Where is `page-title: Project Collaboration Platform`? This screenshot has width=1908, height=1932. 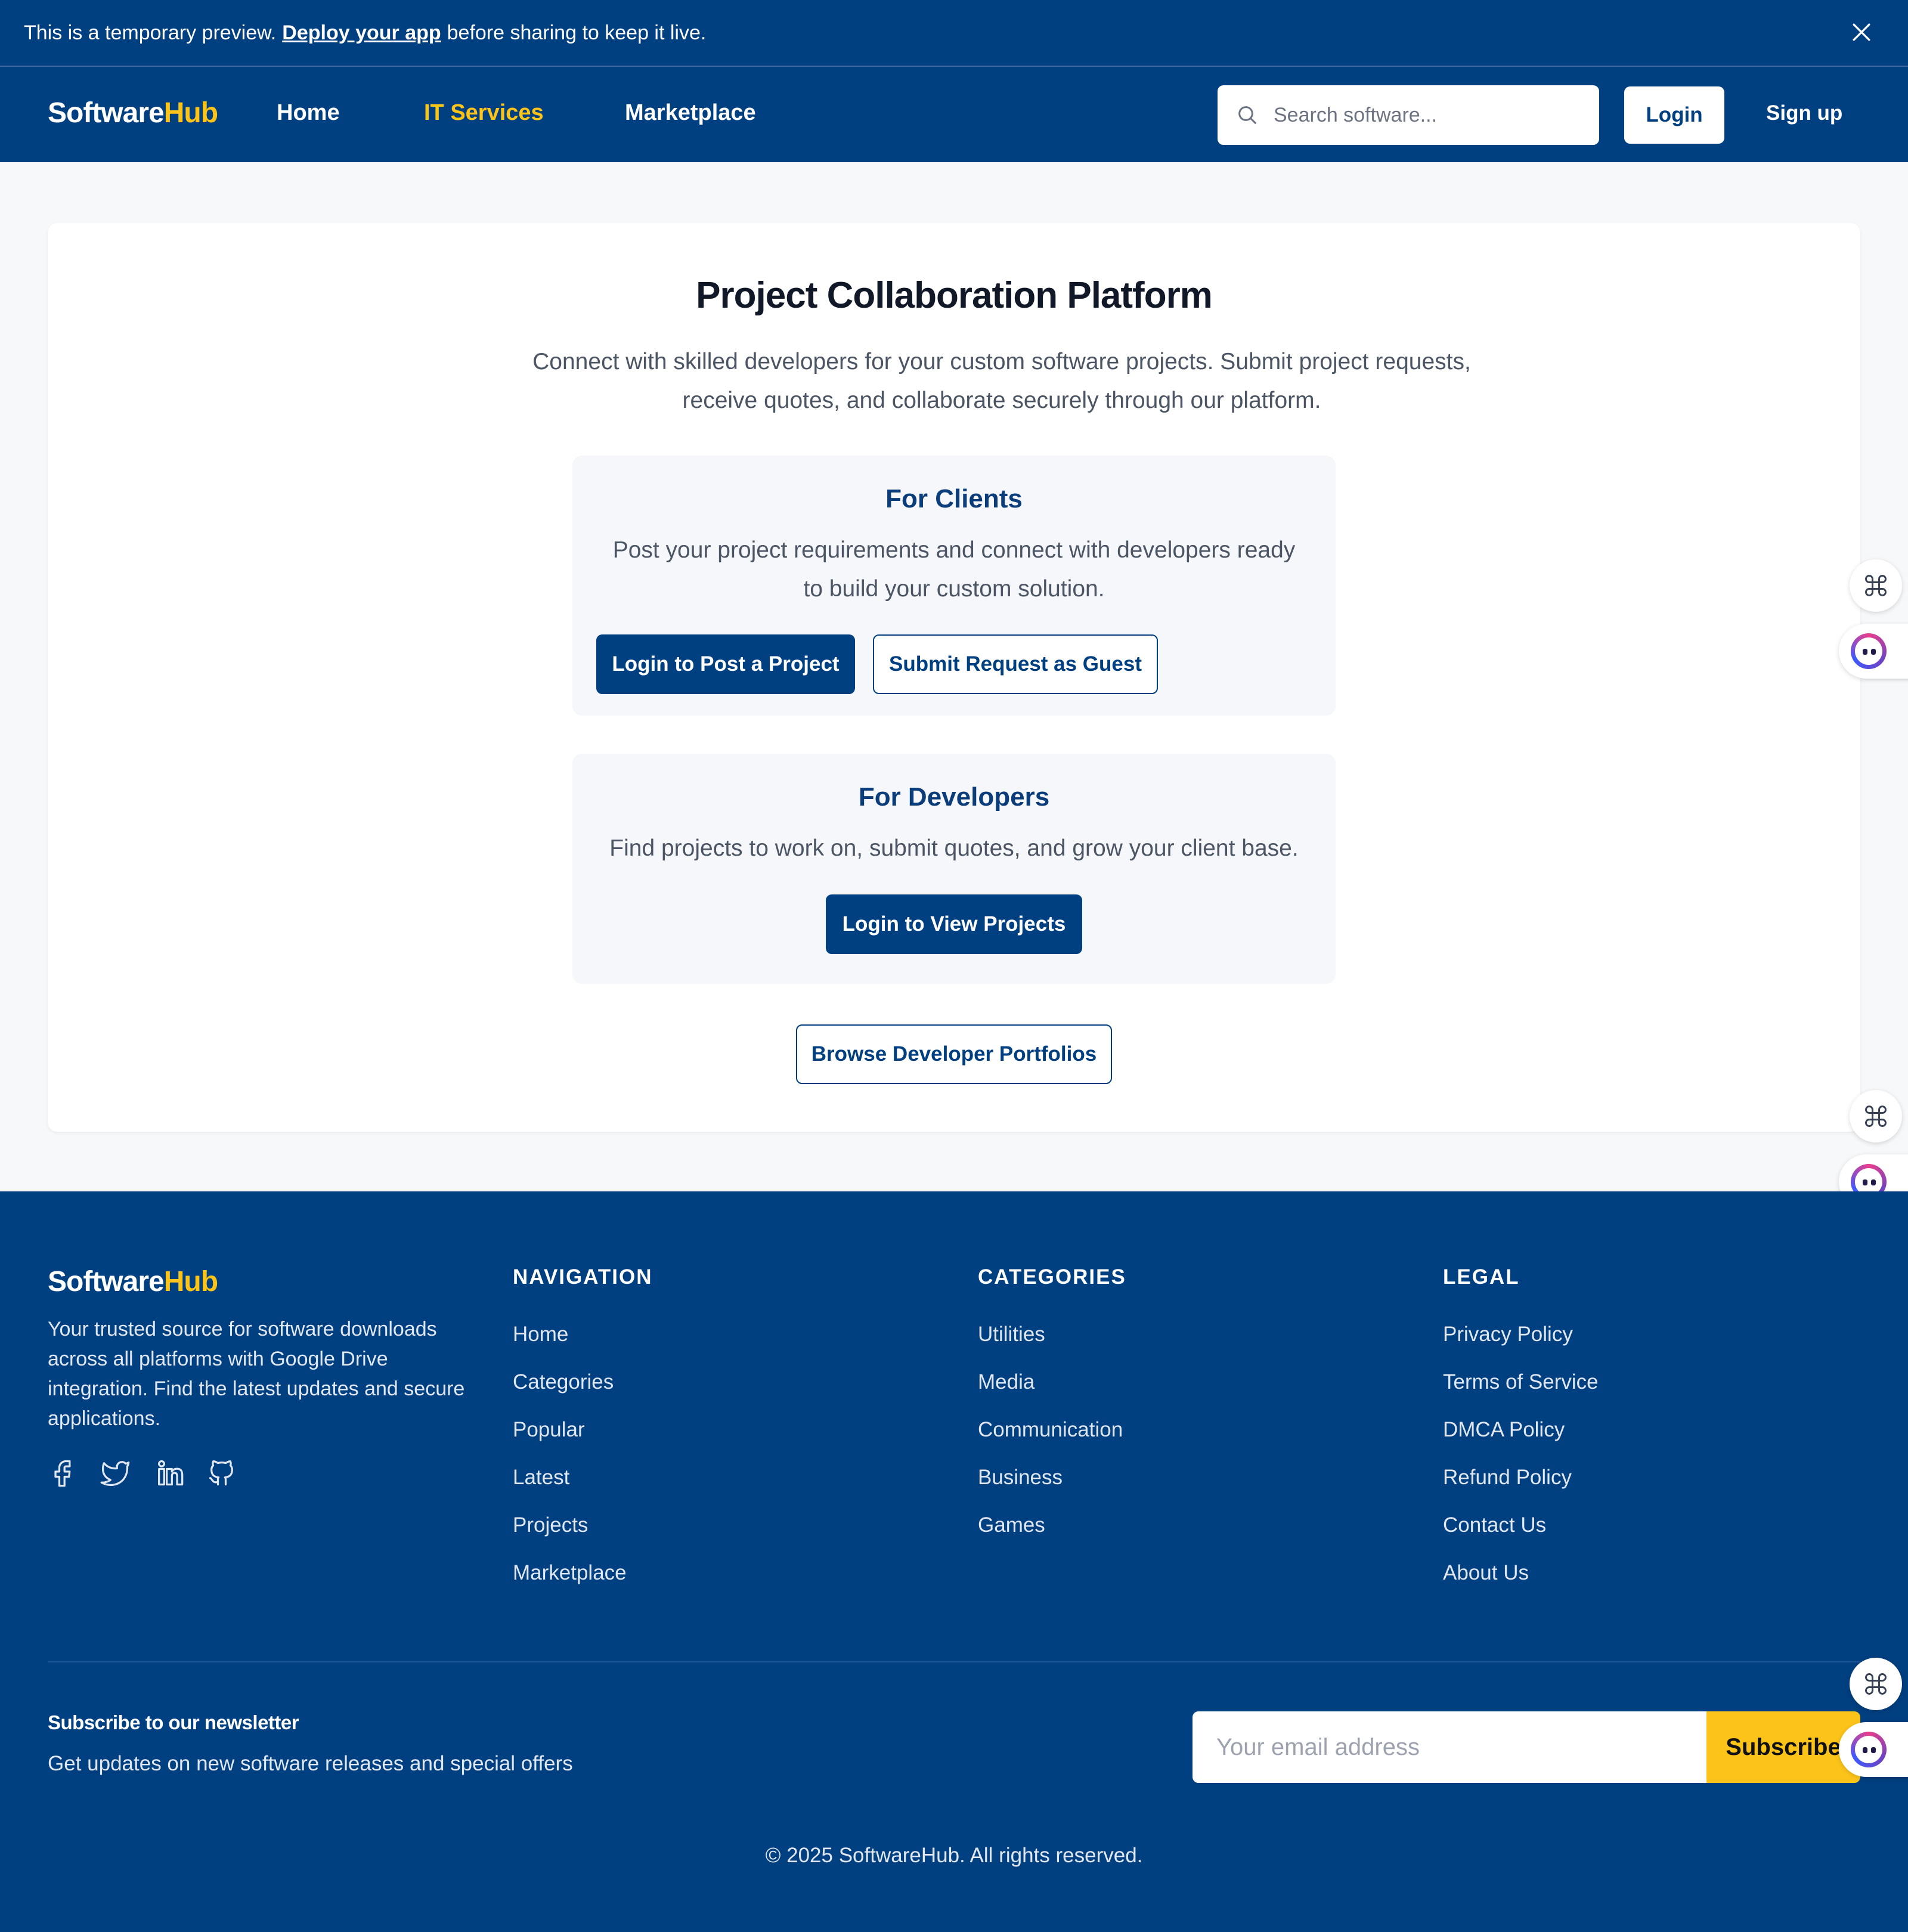 page-title: Project Collaboration Platform is located at coordinates (954, 295).